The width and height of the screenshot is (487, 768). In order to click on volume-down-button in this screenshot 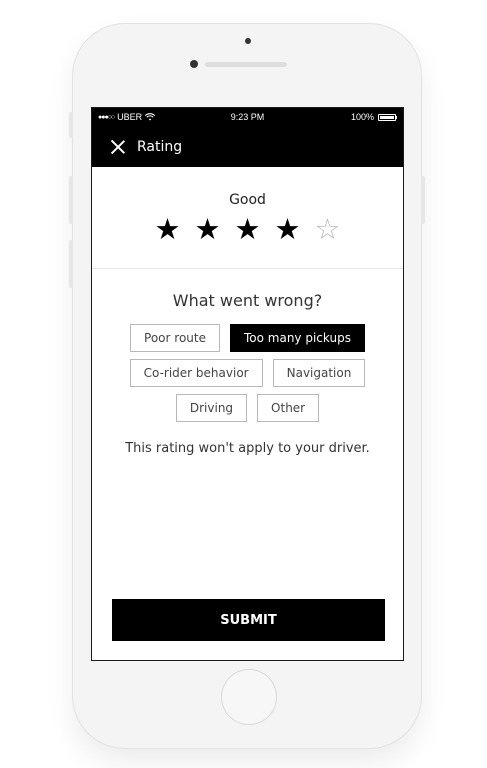, I will do `click(71, 264)`.